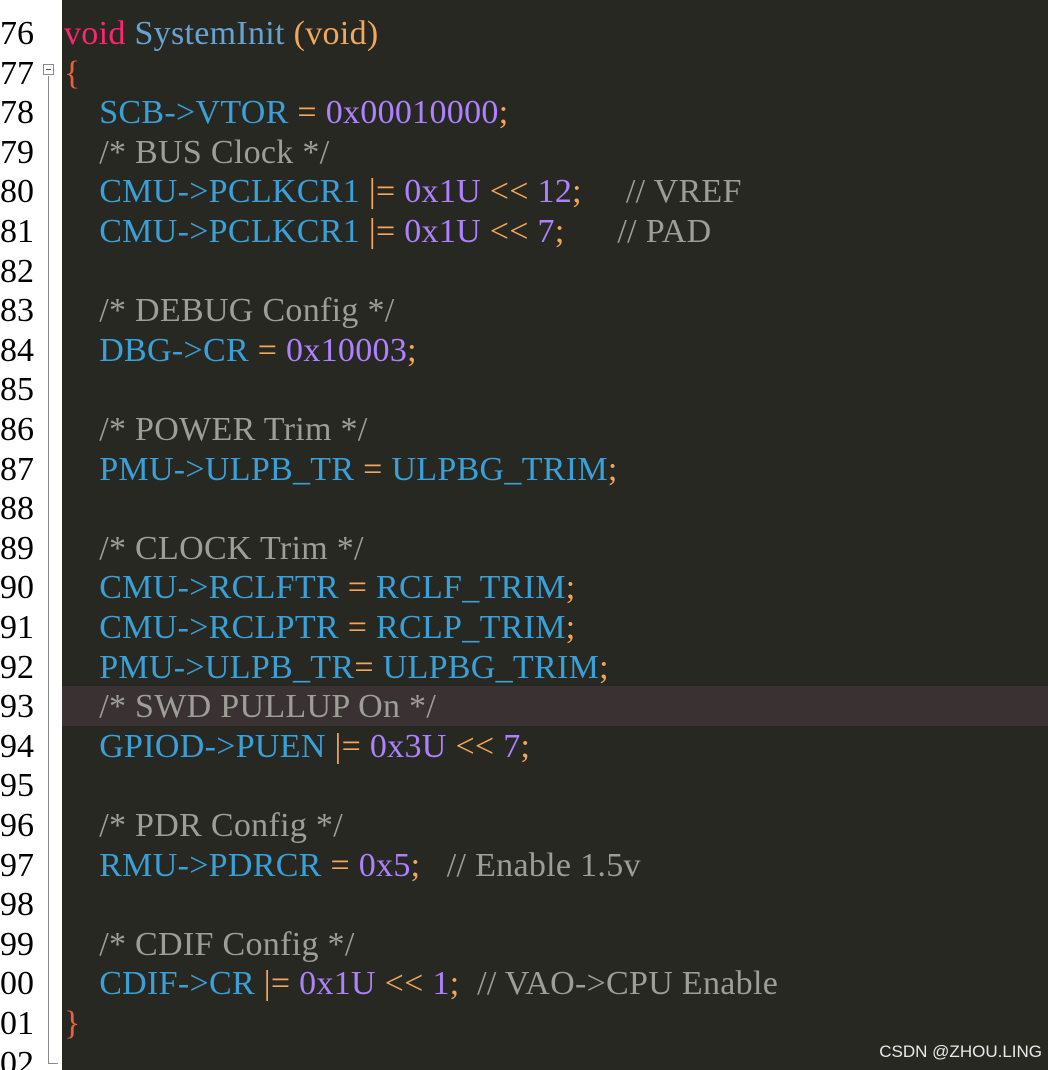  I want to click on code-line: /* PDR Config */, so click(203, 826).